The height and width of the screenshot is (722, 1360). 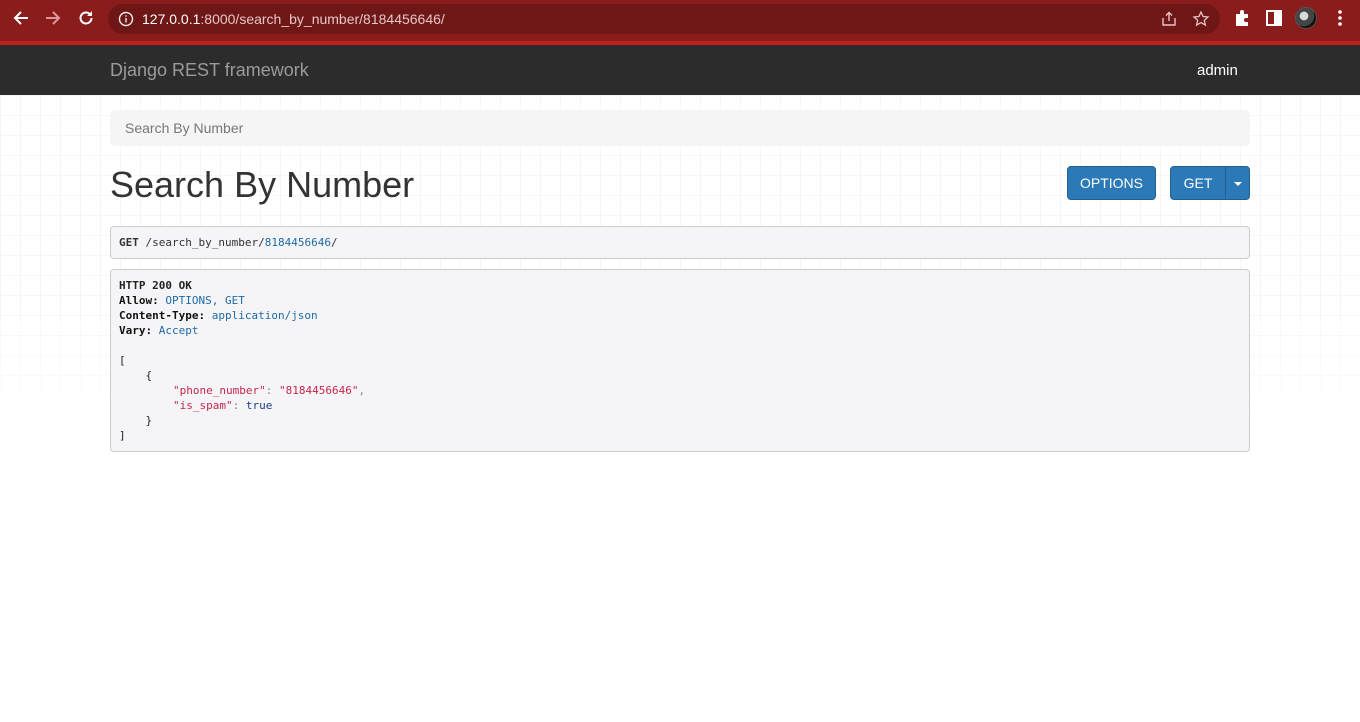 What do you see at coordinates (203, 405) in the screenshot?
I see `is-spam-key: "is_spam"` at bounding box center [203, 405].